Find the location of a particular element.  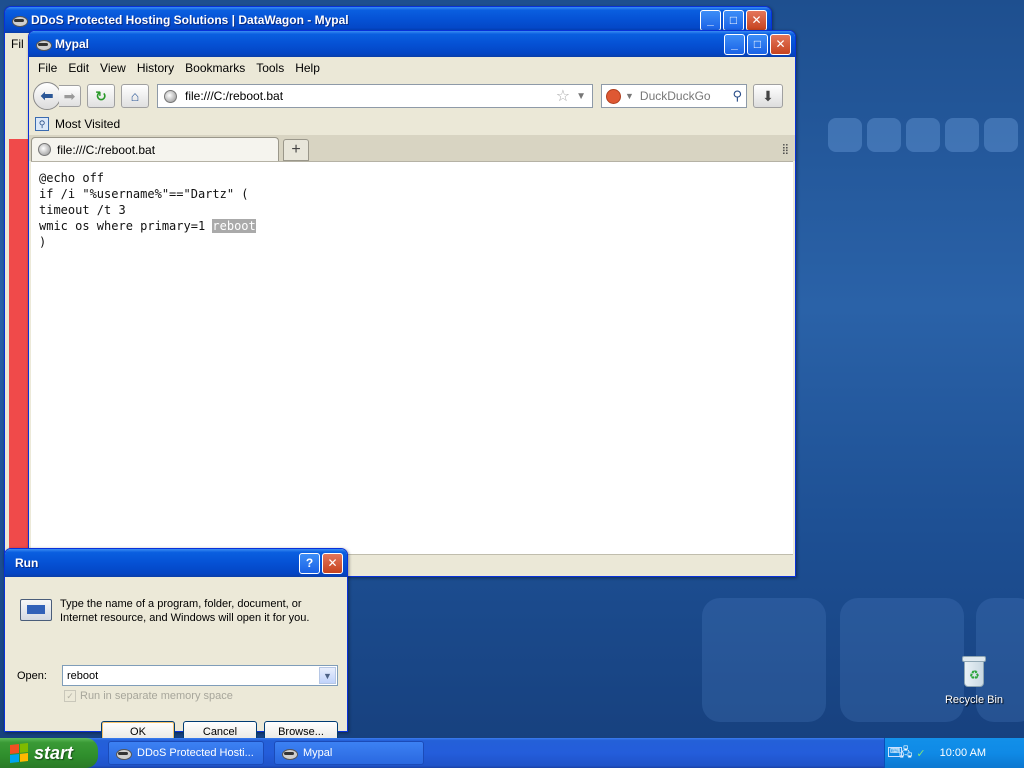

separate-memory-checkbox: ✓ Run in separate memory space is located at coordinates (148, 696).